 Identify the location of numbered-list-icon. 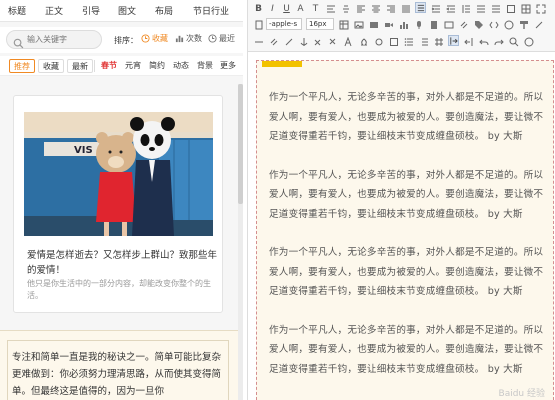
(423, 41).